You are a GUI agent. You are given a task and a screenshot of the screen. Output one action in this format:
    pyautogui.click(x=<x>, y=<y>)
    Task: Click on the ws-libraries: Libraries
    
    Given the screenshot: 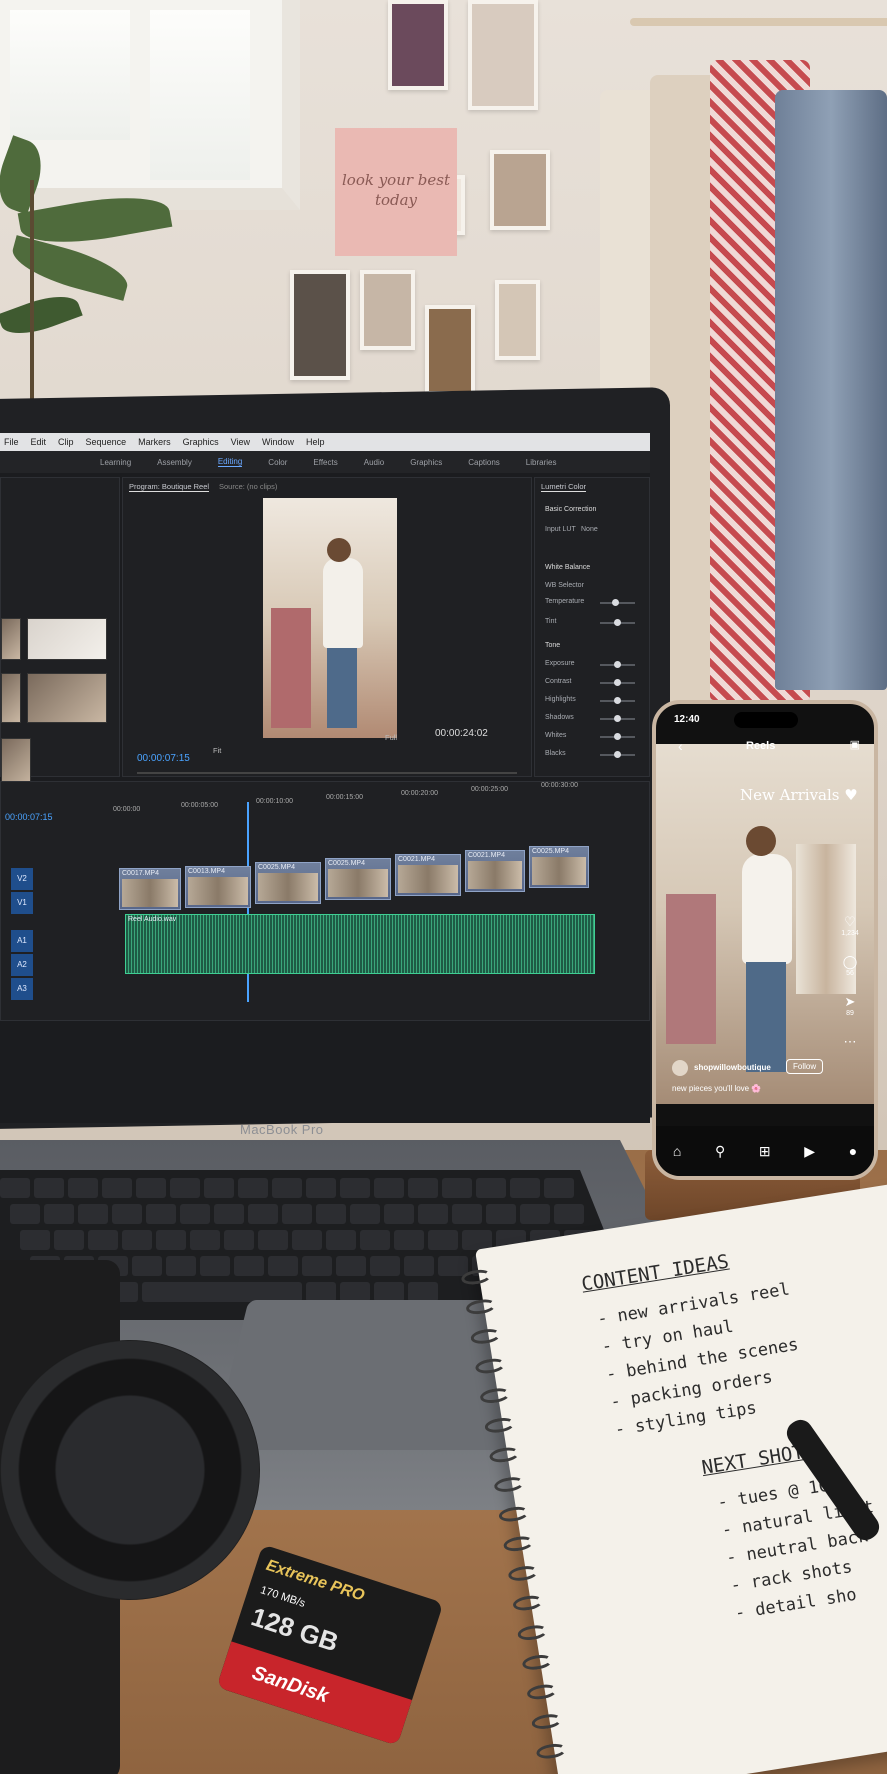 What is the action you would take?
    pyautogui.click(x=541, y=462)
    